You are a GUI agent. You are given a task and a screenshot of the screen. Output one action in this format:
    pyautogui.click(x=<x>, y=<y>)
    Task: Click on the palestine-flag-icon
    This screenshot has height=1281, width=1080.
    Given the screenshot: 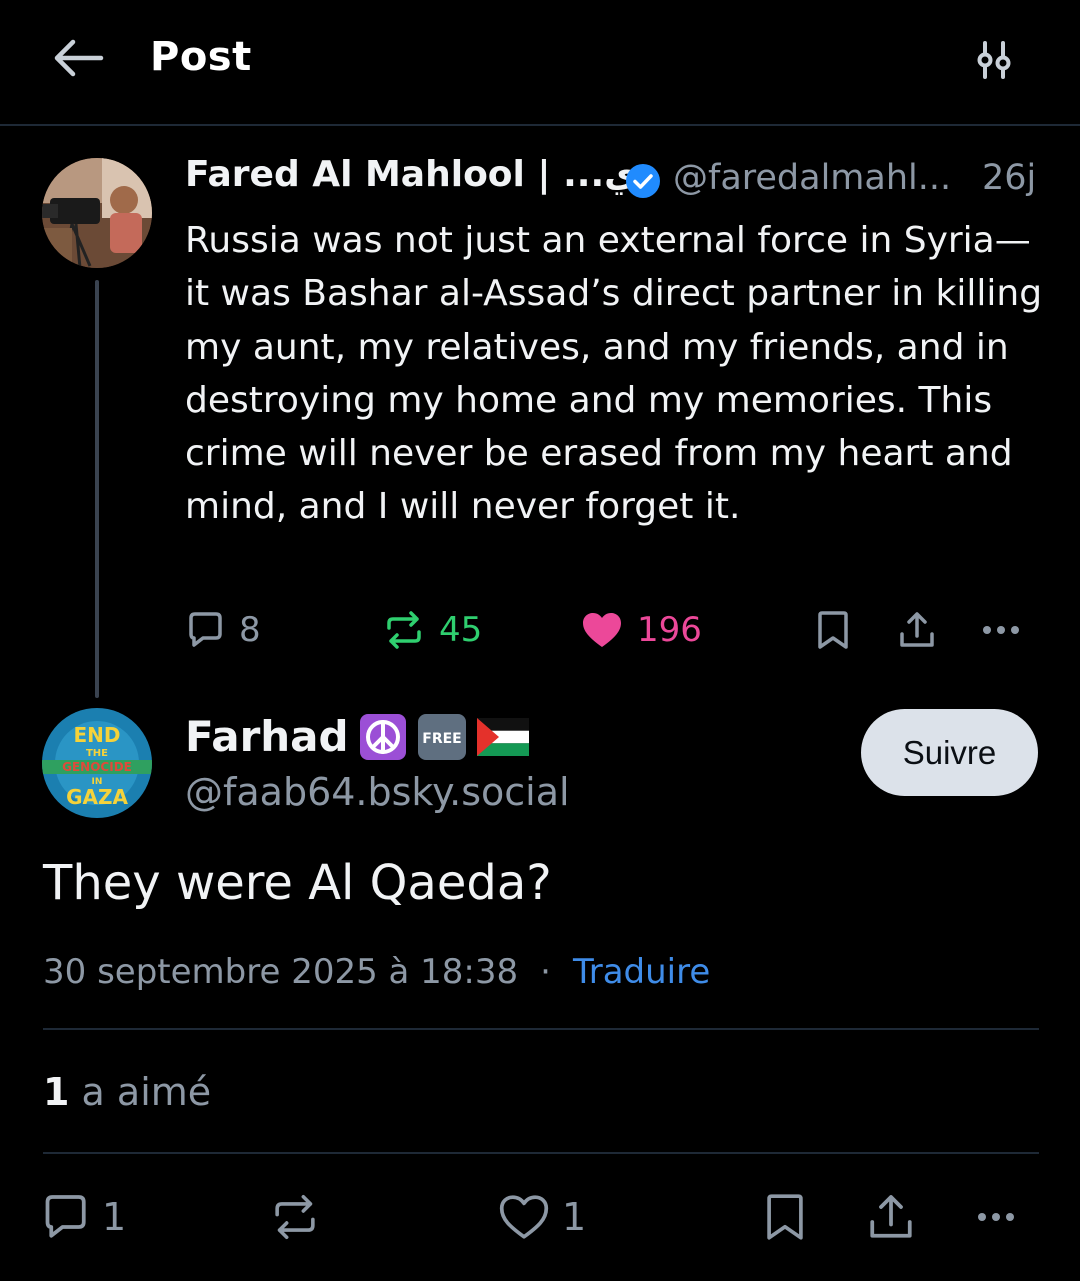 What is the action you would take?
    pyautogui.click(x=502, y=736)
    